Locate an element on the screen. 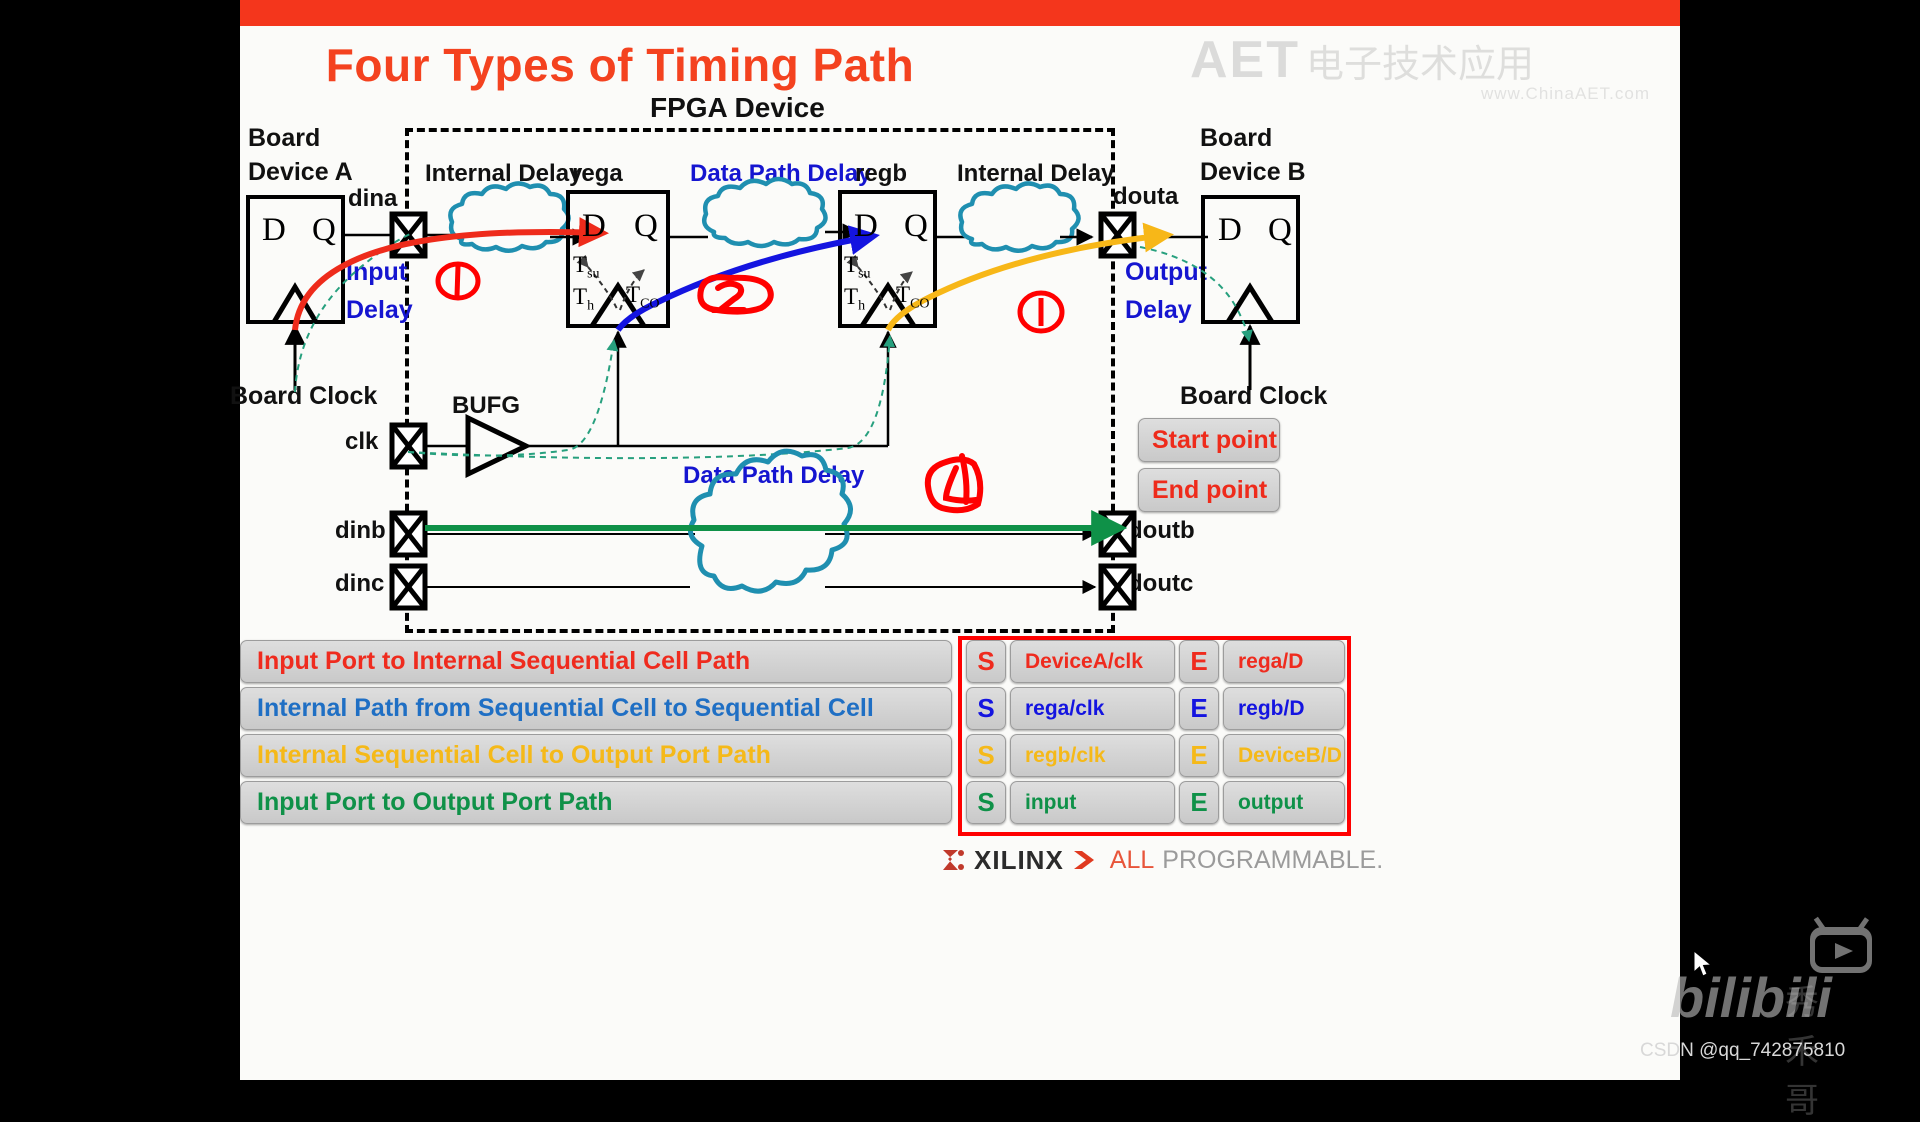 This screenshot has width=1920, height=1122. rega-tco: TCO is located at coordinates (643, 297).